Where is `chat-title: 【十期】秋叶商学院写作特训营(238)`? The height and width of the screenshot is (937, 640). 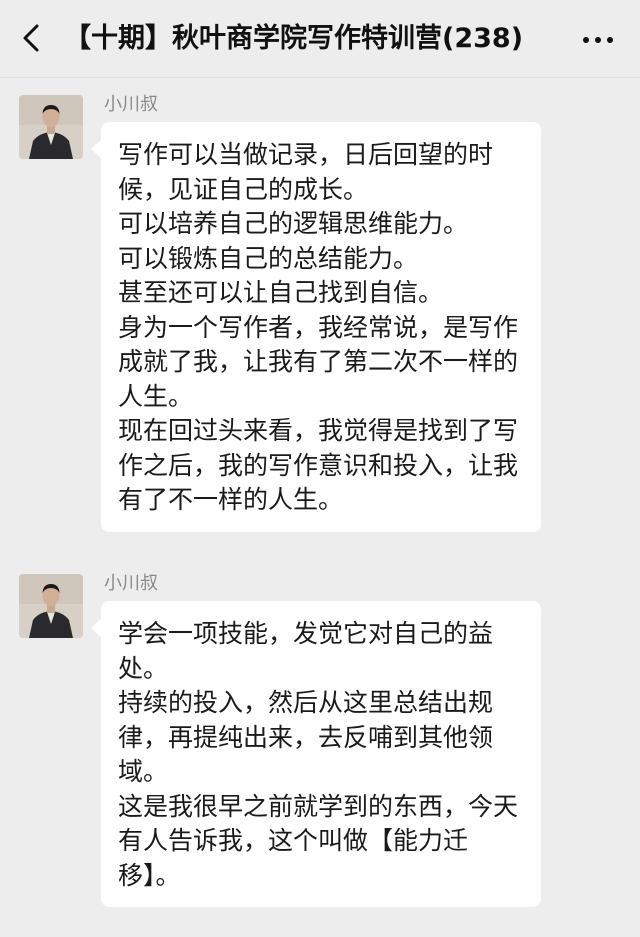
chat-title: 【十期】秋叶商学院写作特训营(238) is located at coordinates (294, 38).